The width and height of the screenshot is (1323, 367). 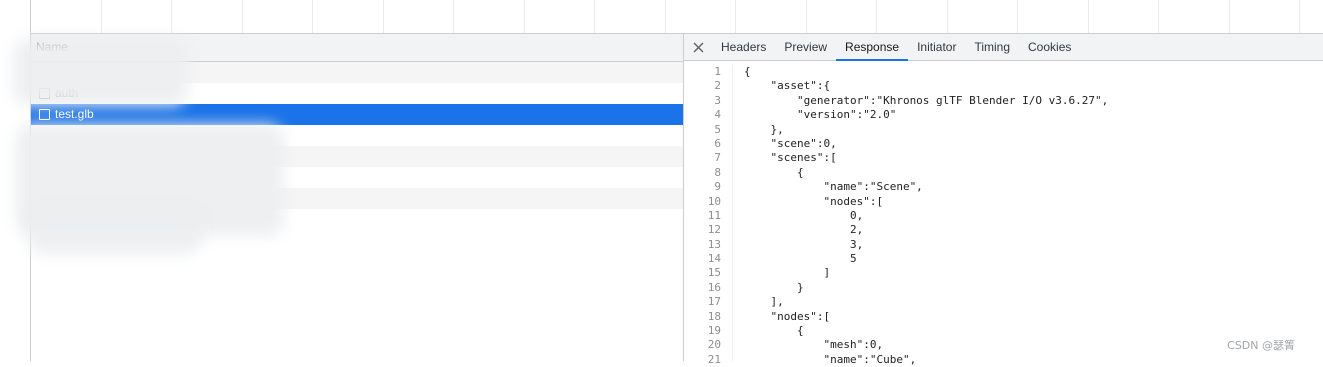 I want to click on code-line: 21 "name":"Cube",, so click(x=1003, y=360).